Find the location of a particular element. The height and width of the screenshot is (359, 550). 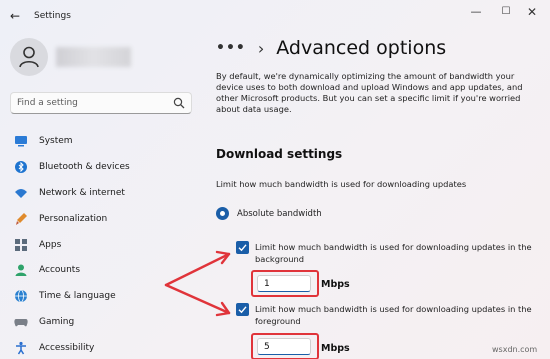

foreground-mbps-input is located at coordinates (284, 346).